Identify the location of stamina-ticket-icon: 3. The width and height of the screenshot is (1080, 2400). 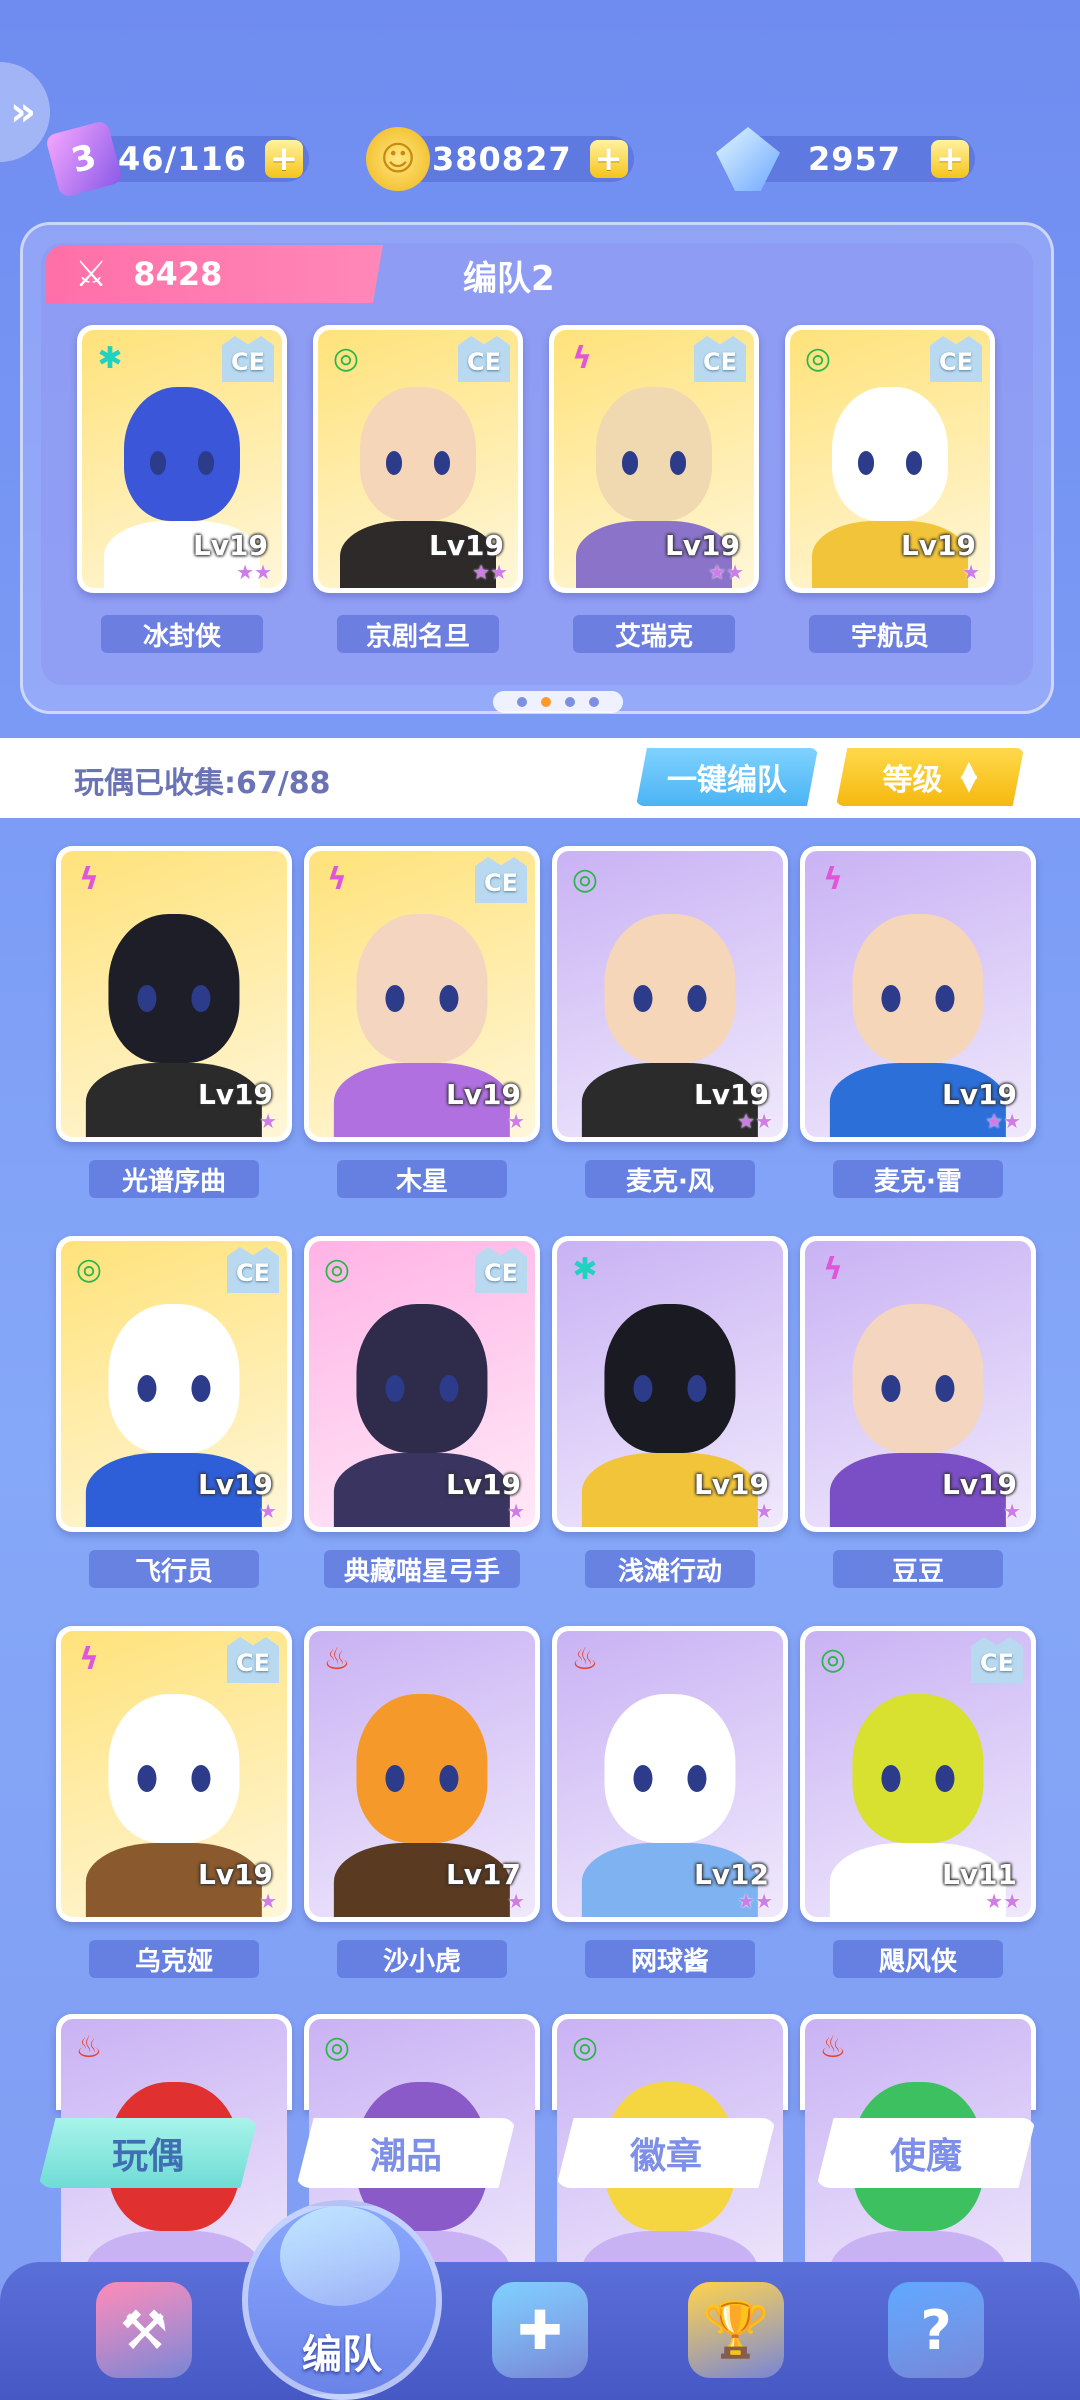
(84, 159).